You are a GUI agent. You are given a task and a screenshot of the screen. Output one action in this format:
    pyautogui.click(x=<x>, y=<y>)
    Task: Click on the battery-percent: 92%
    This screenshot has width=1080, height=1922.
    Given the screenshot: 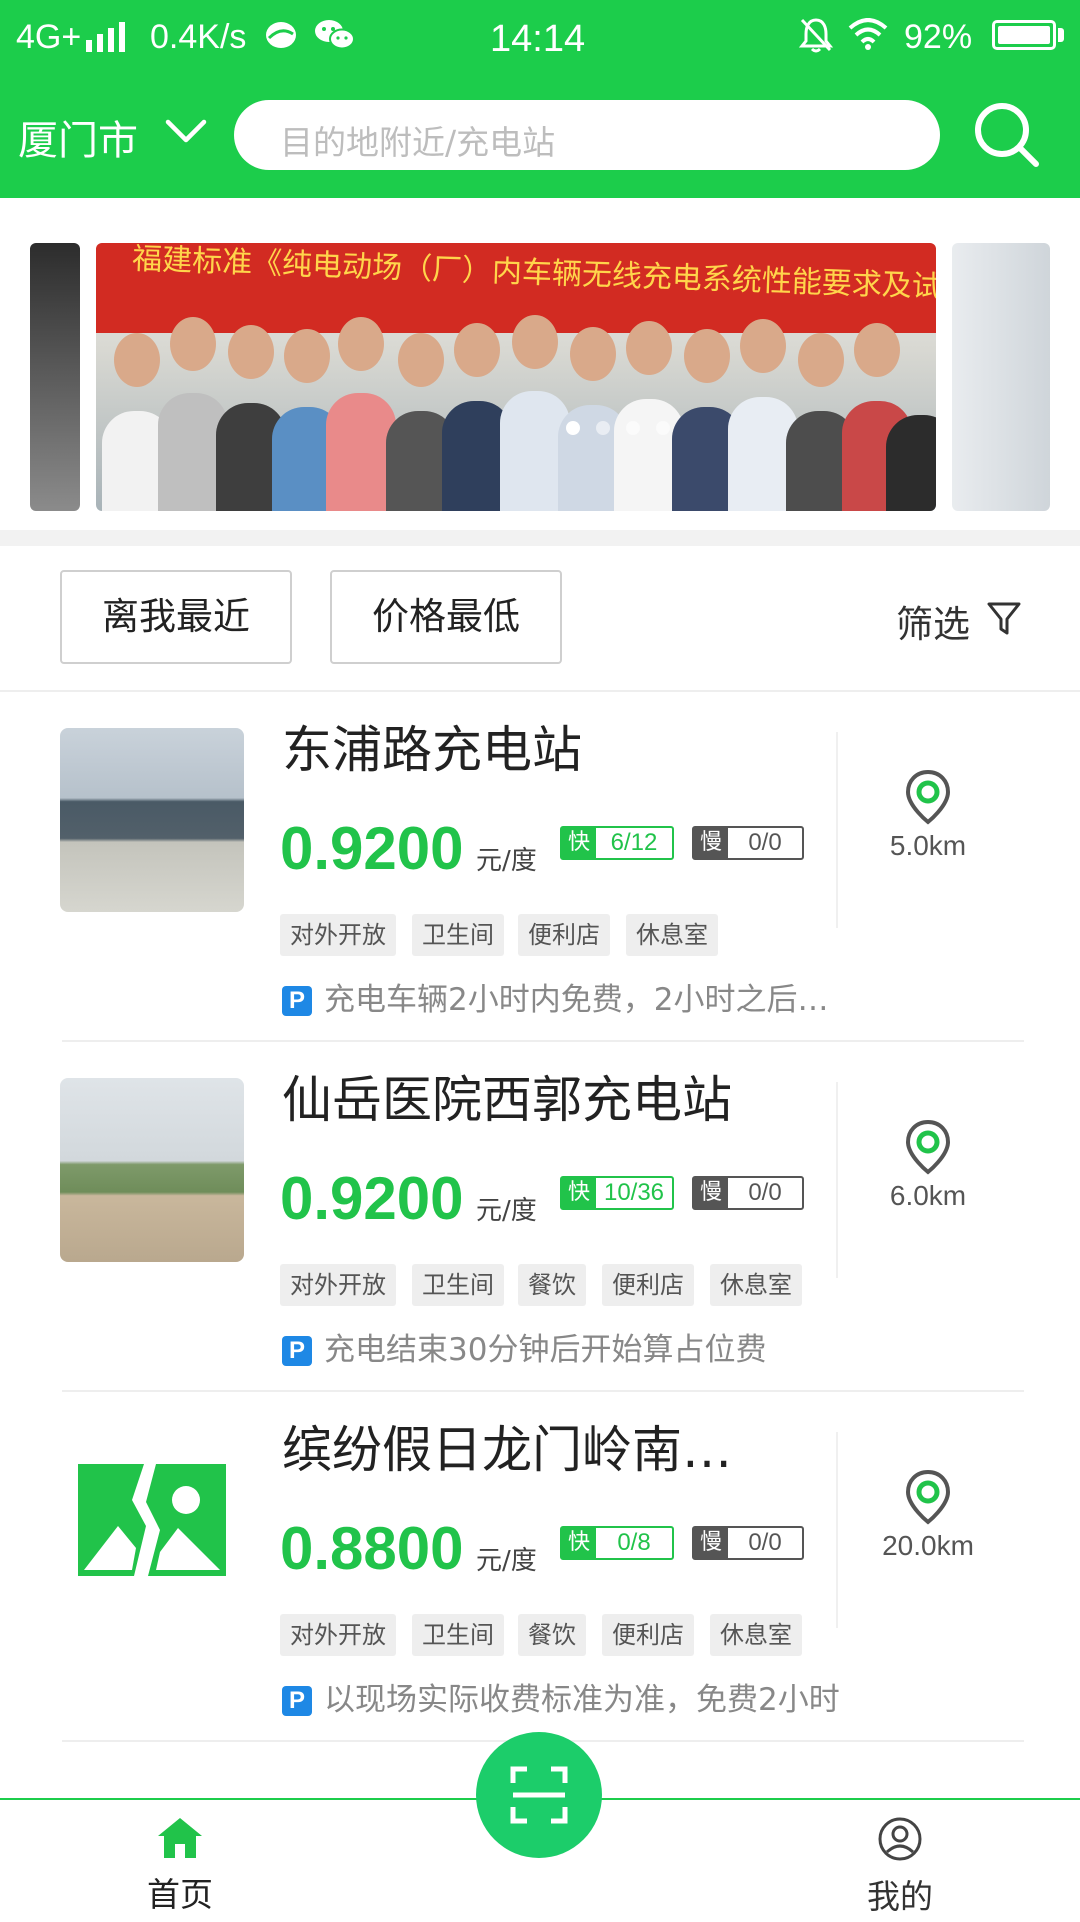 What is the action you would take?
    pyautogui.click(x=938, y=37)
    